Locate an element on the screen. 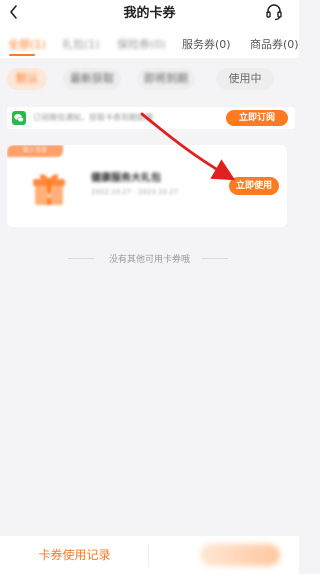 The height and width of the screenshot is (574, 320). divider-right is located at coordinates (215, 258).